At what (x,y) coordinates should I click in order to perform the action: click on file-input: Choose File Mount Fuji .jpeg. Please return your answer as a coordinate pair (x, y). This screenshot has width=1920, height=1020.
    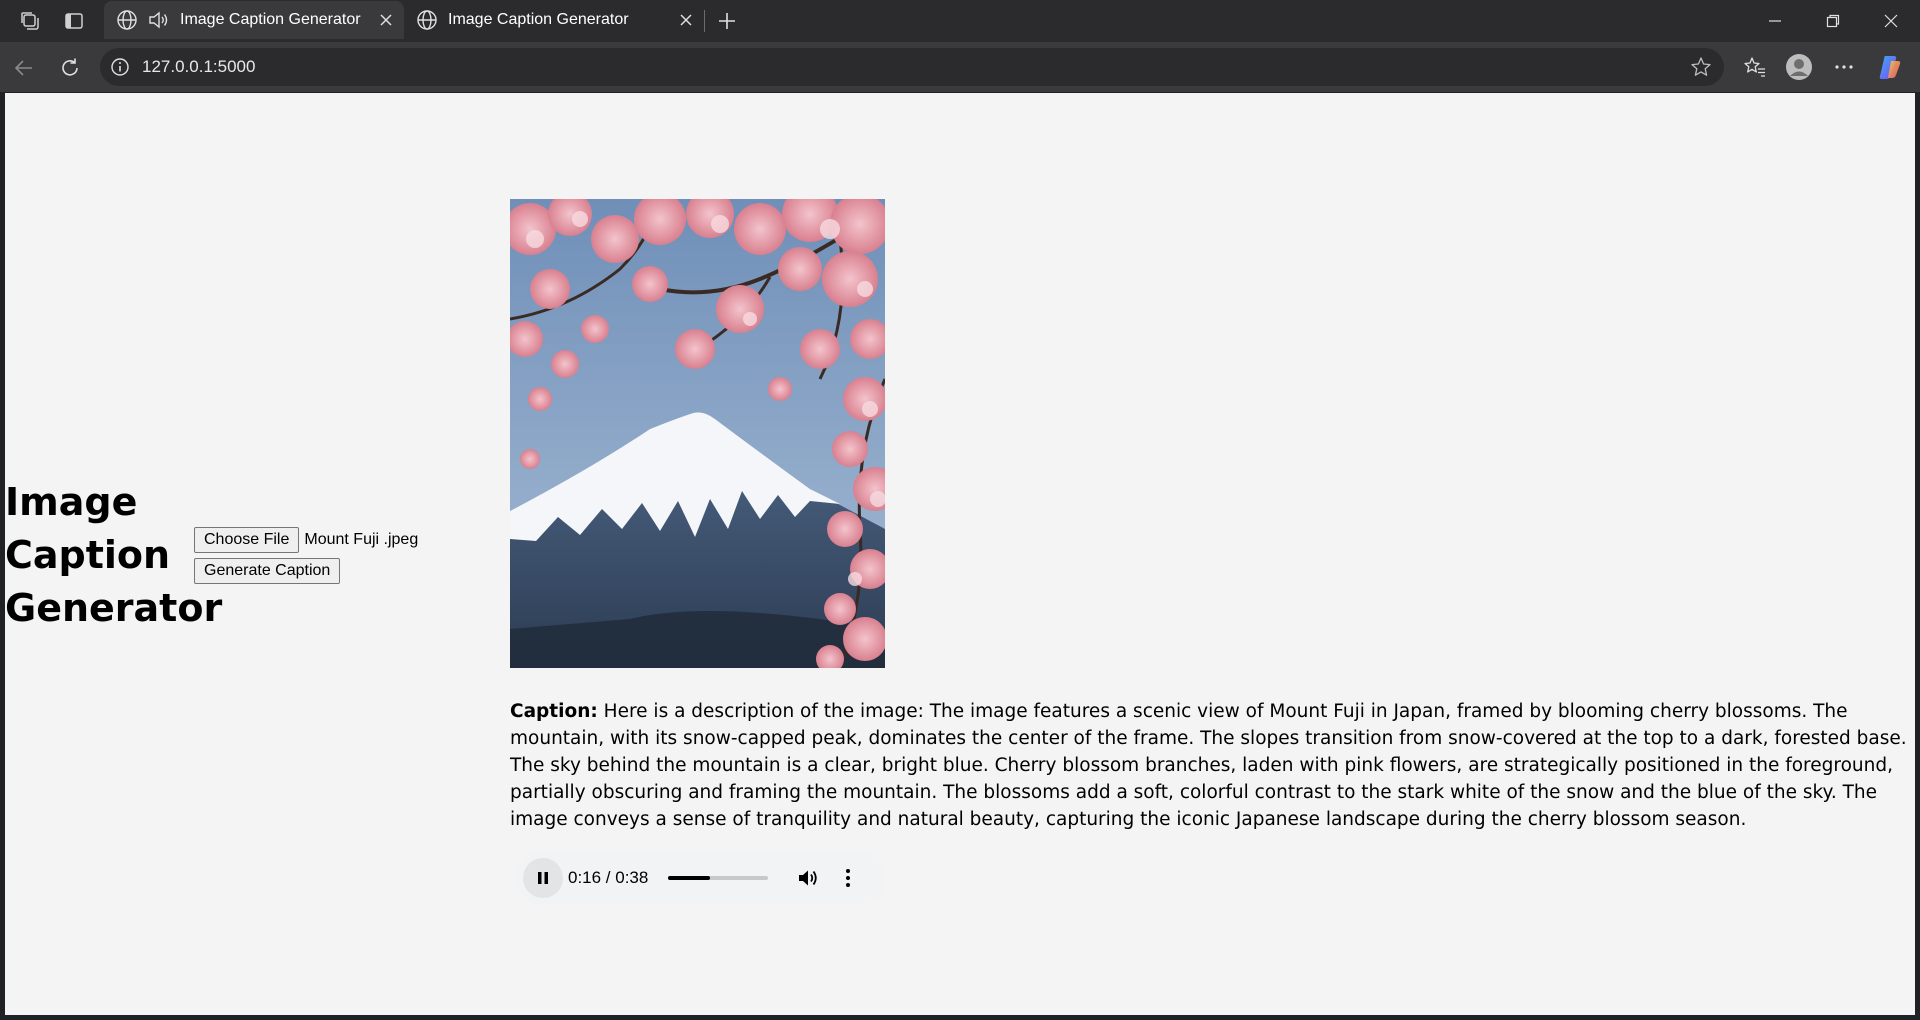
    Looking at the image, I should click on (306, 540).